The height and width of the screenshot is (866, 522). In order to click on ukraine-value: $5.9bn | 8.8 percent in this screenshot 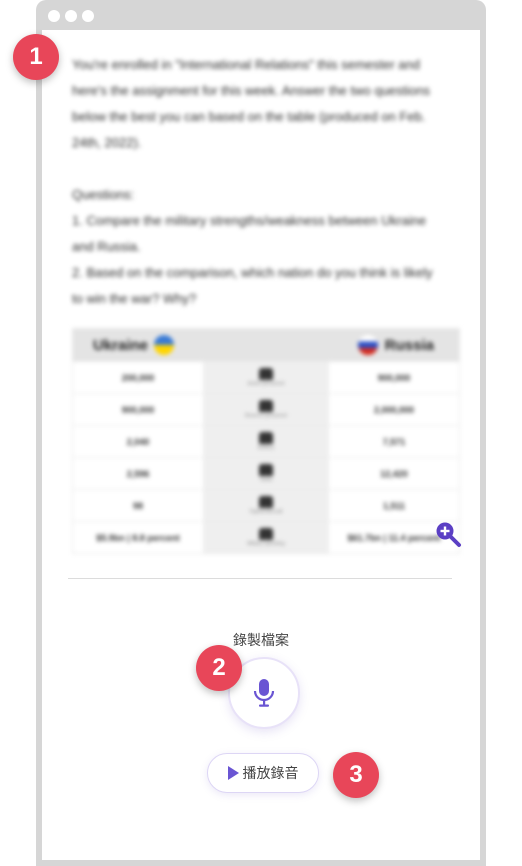, I will do `click(138, 537)`.